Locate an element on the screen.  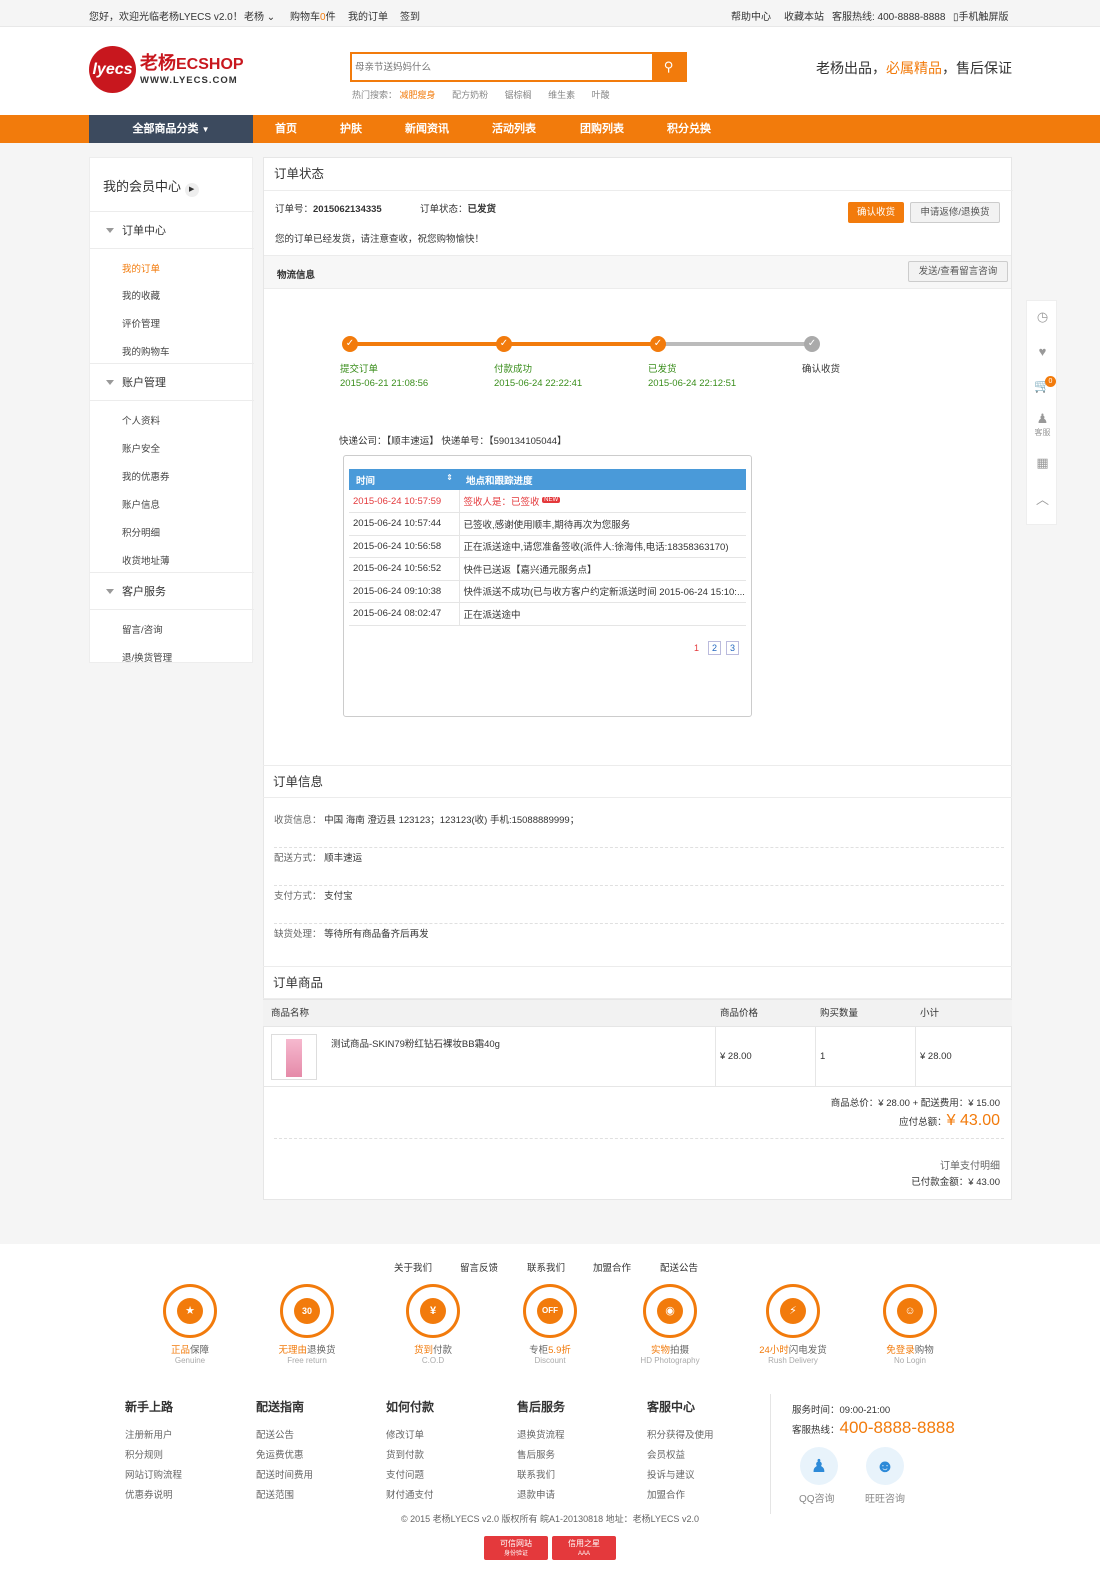
sidebar-item-coupons: 我的优惠券 is located at coordinates (146, 476).